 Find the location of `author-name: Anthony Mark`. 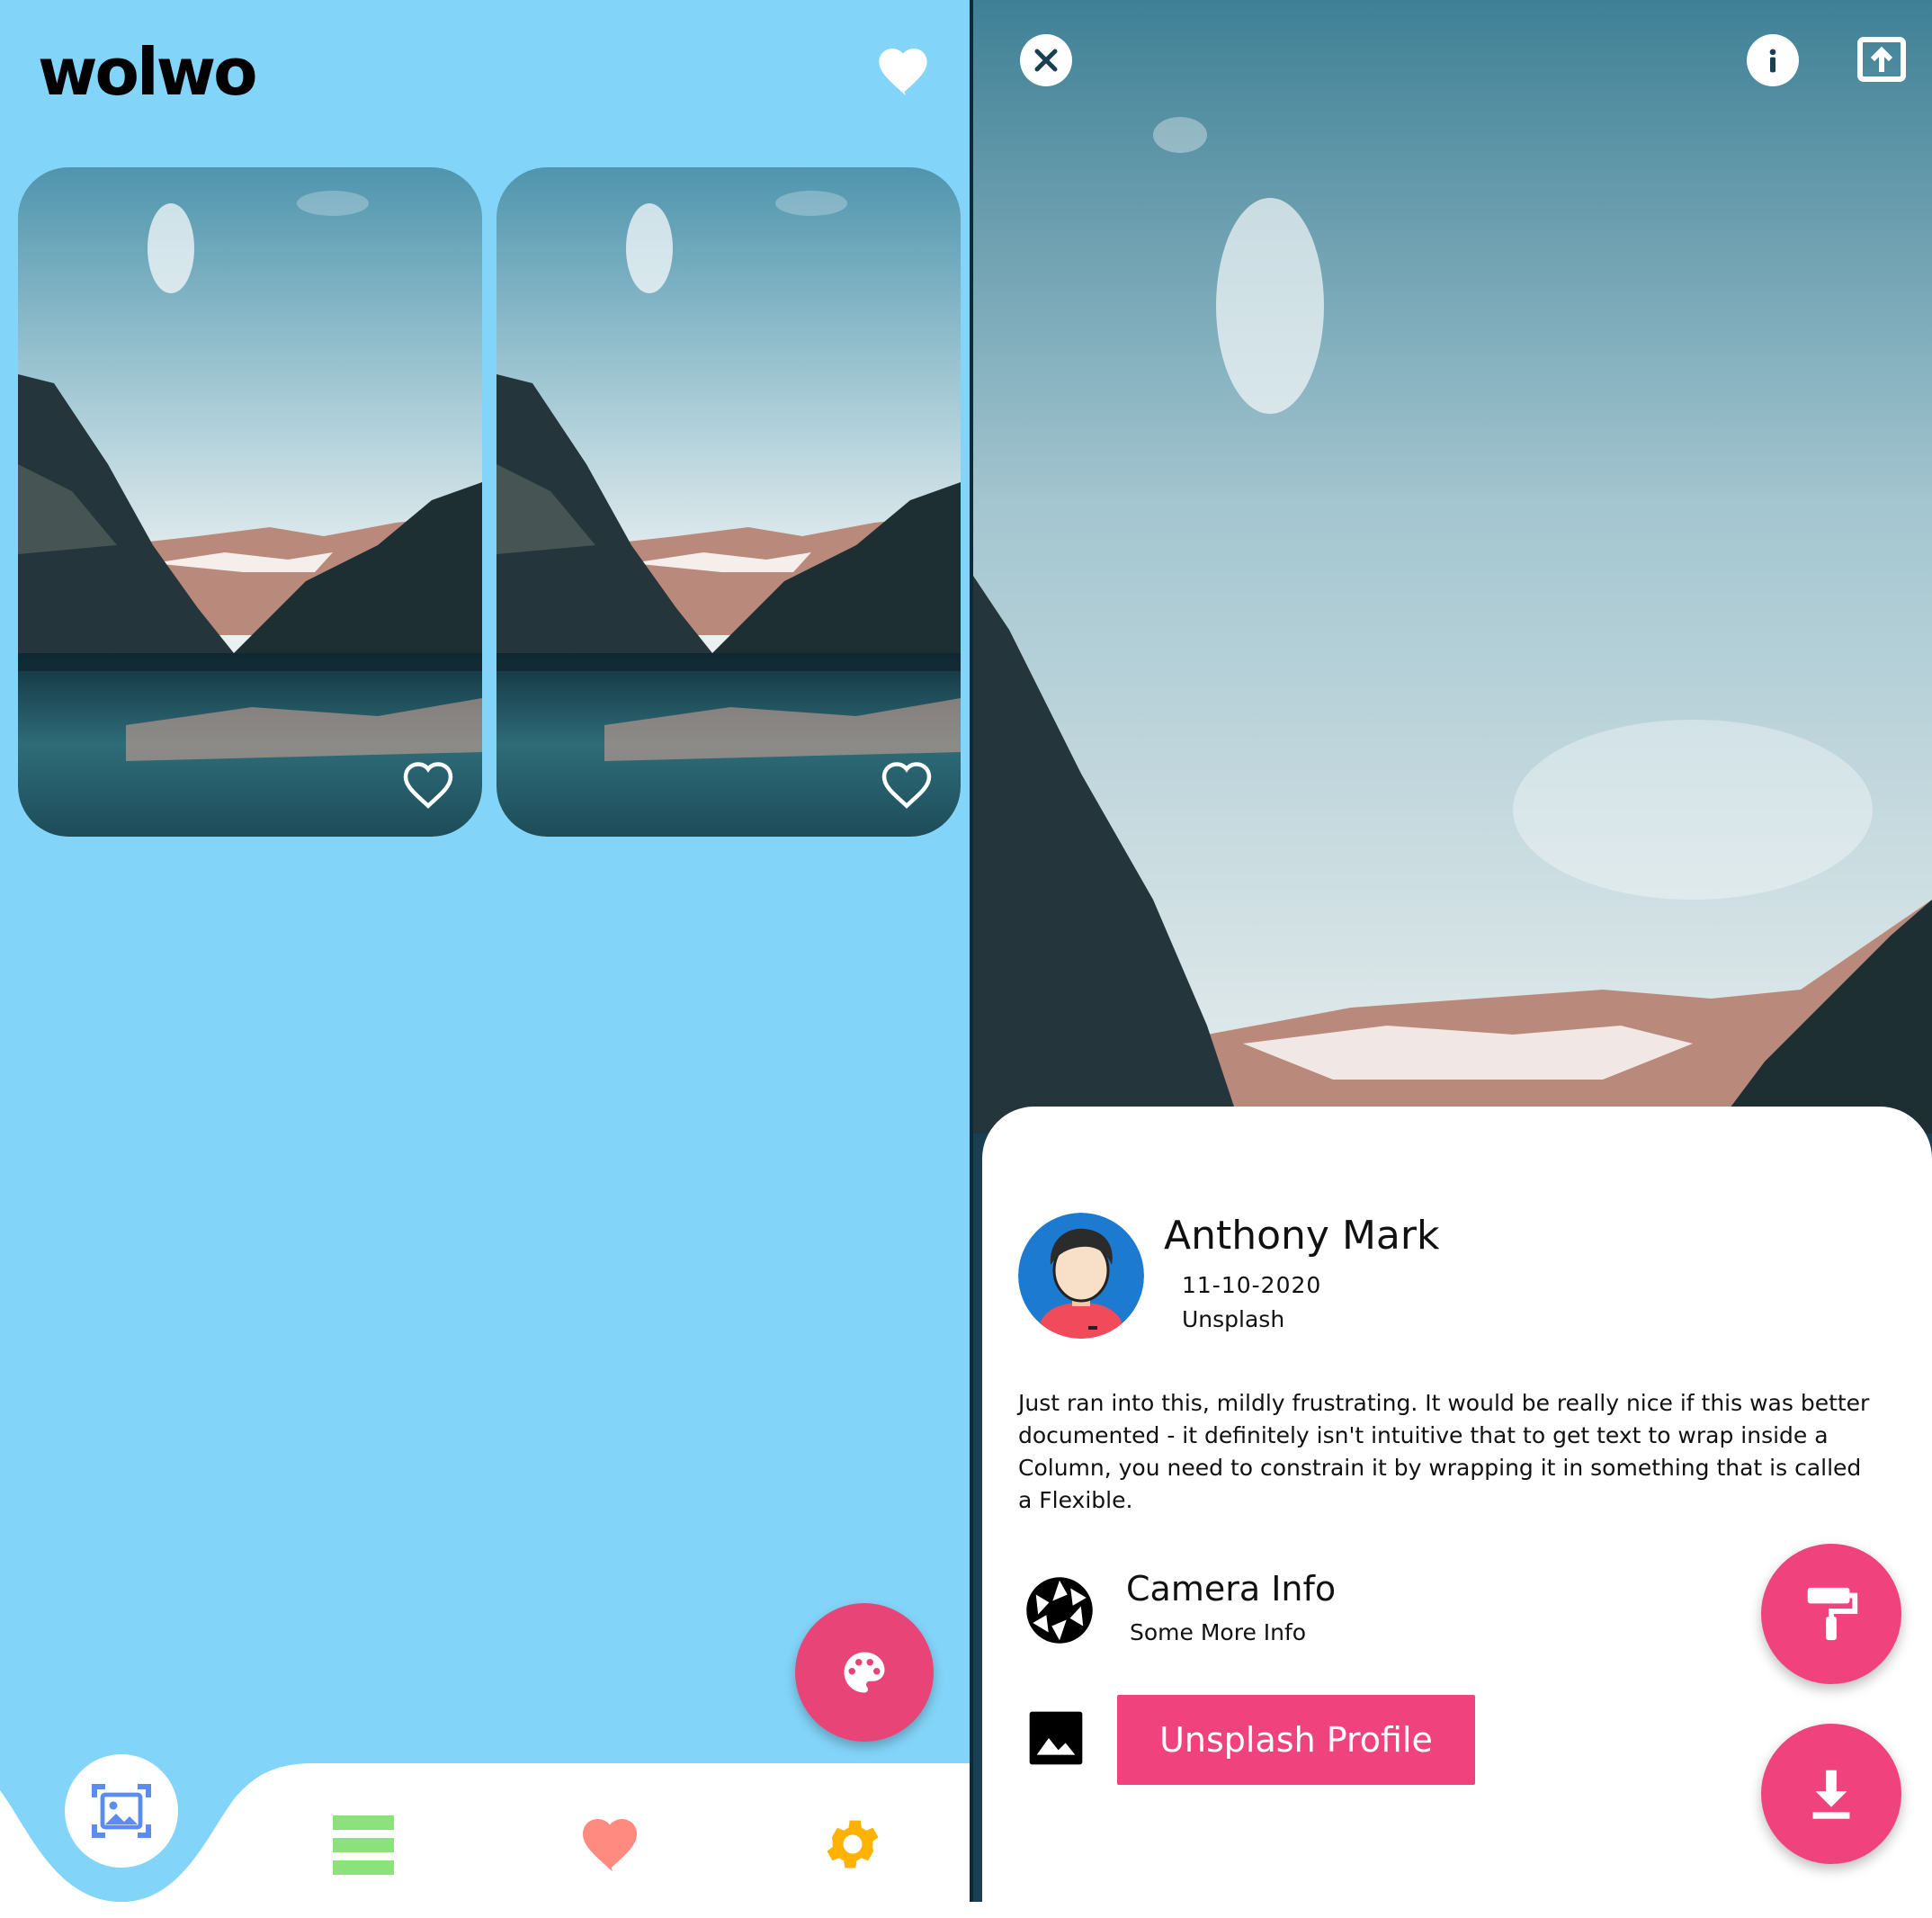

author-name: Anthony Mark is located at coordinates (1302, 1236).